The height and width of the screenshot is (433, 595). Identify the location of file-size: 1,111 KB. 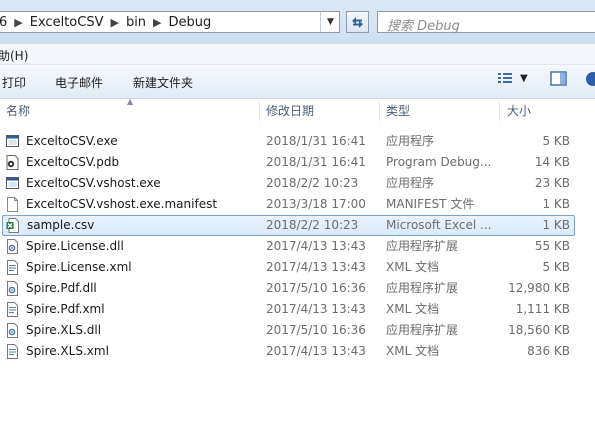
(542, 309).